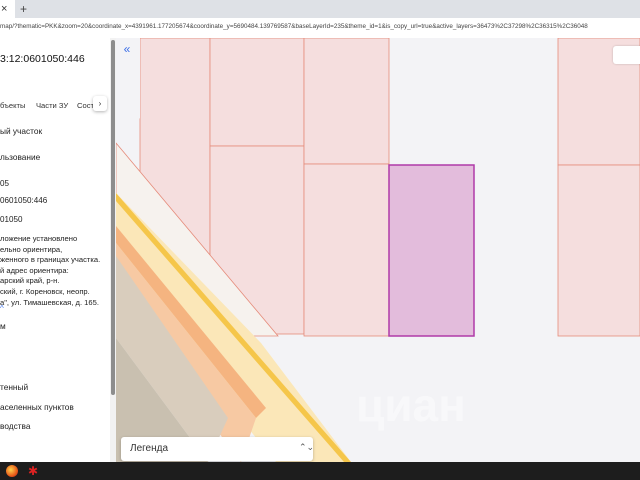 The width and height of the screenshot is (640, 480). What do you see at coordinates (30, 281) in the screenshot?
I see `address-line: арский край, р-н.` at bounding box center [30, 281].